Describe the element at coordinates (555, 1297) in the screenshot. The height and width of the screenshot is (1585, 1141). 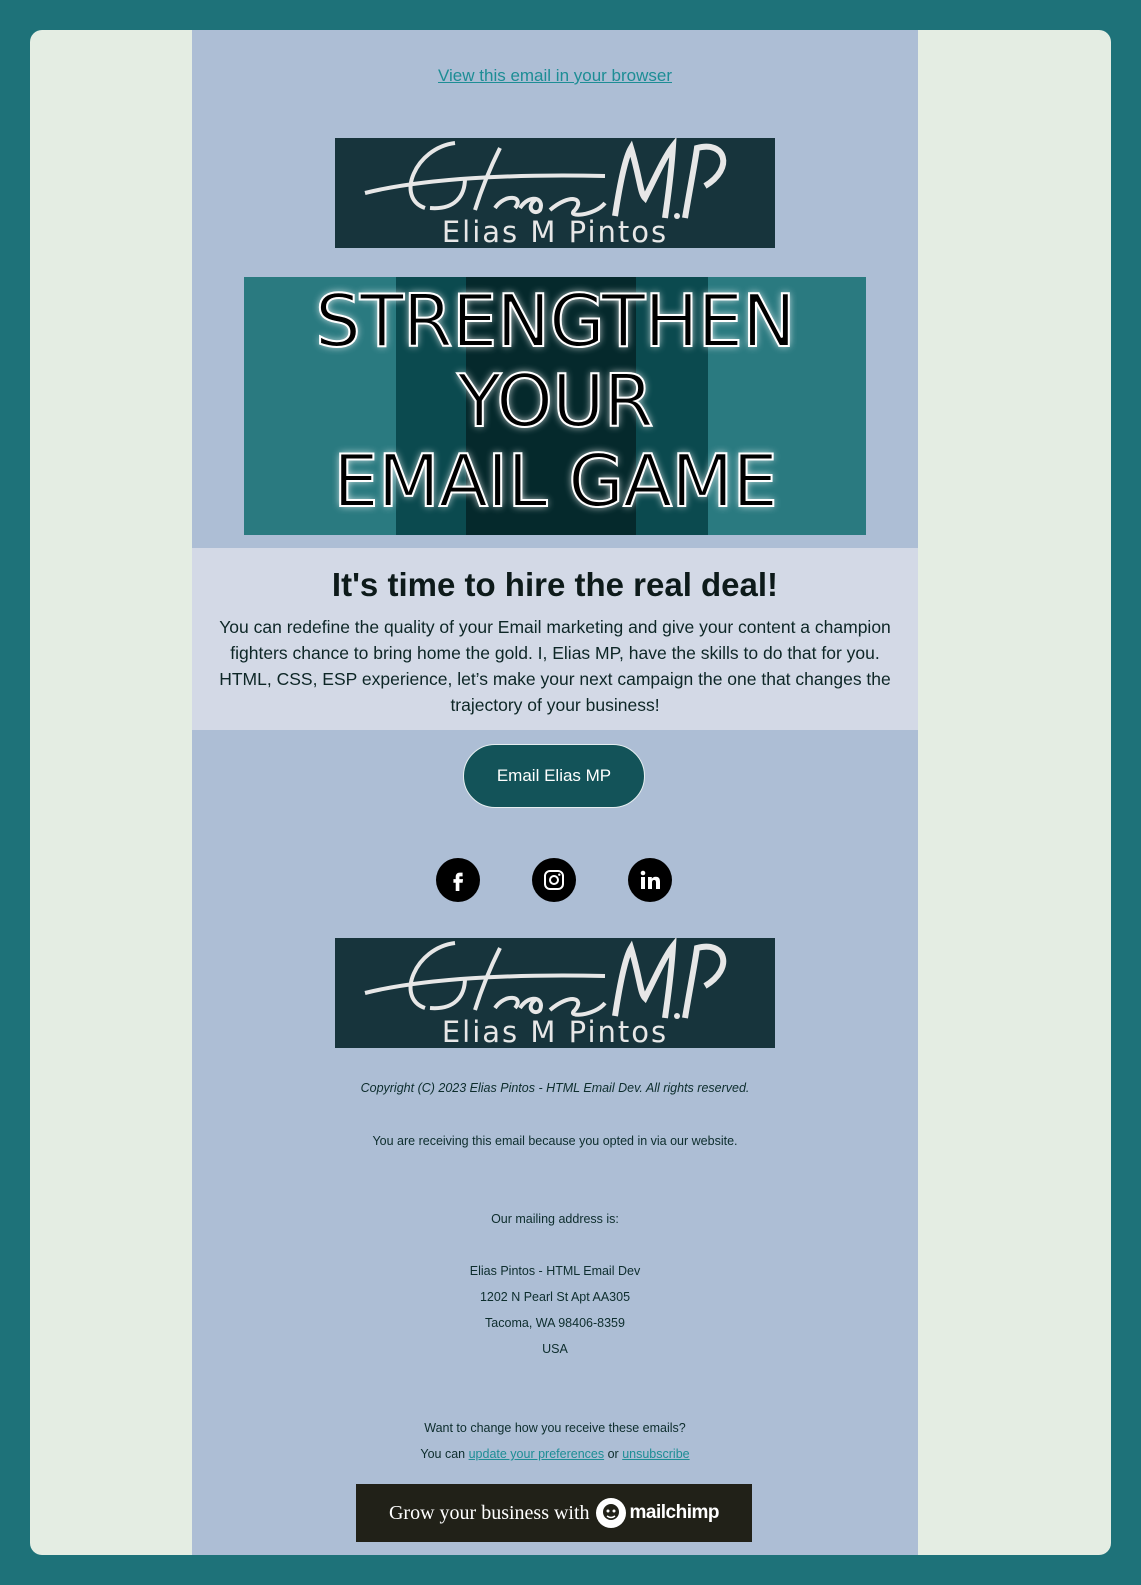
I see `address-line: 1202 N Pearl St Apt AA305` at that location.